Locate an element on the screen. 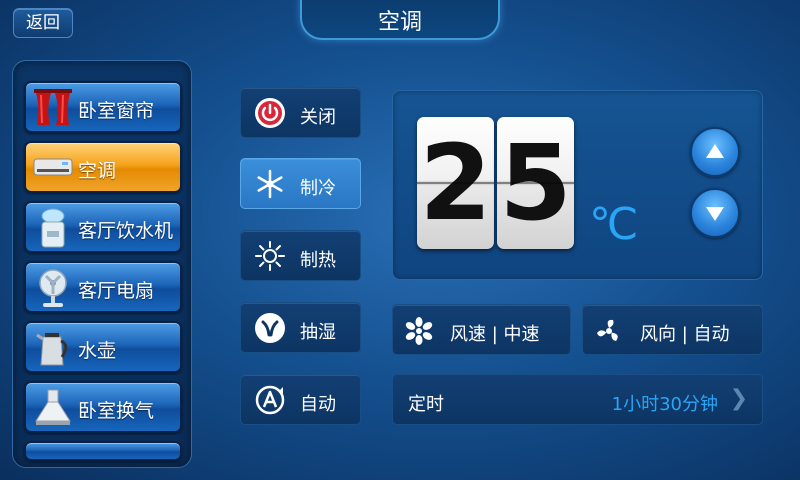 The width and height of the screenshot is (800, 480). fan-direction-button: 风向 | 自动 is located at coordinates (672, 329).